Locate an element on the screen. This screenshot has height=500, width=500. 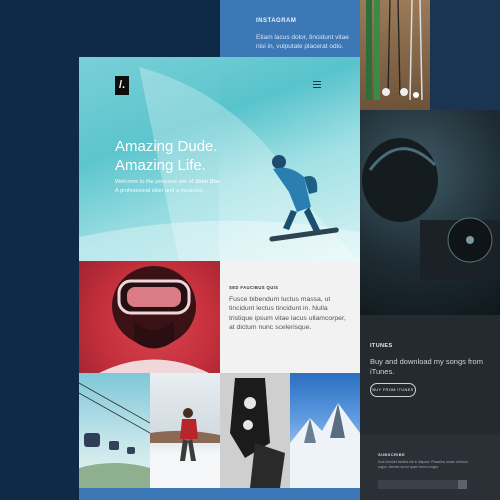
skier-photo is located at coordinates (185, 430).